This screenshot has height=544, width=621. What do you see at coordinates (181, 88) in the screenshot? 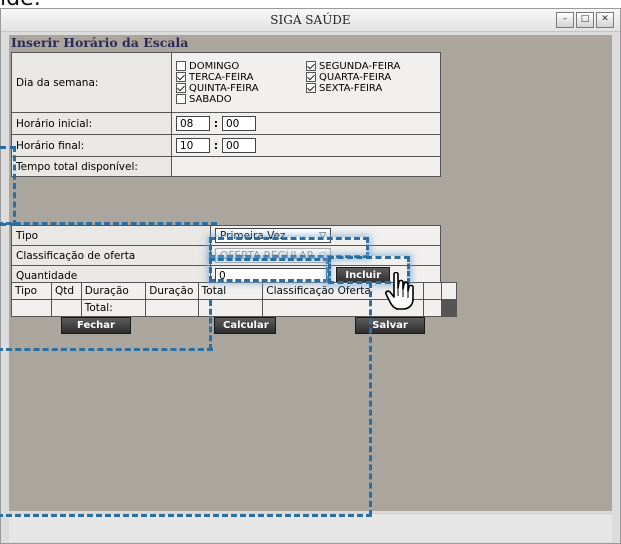
I see `checkbox-quinta` at bounding box center [181, 88].